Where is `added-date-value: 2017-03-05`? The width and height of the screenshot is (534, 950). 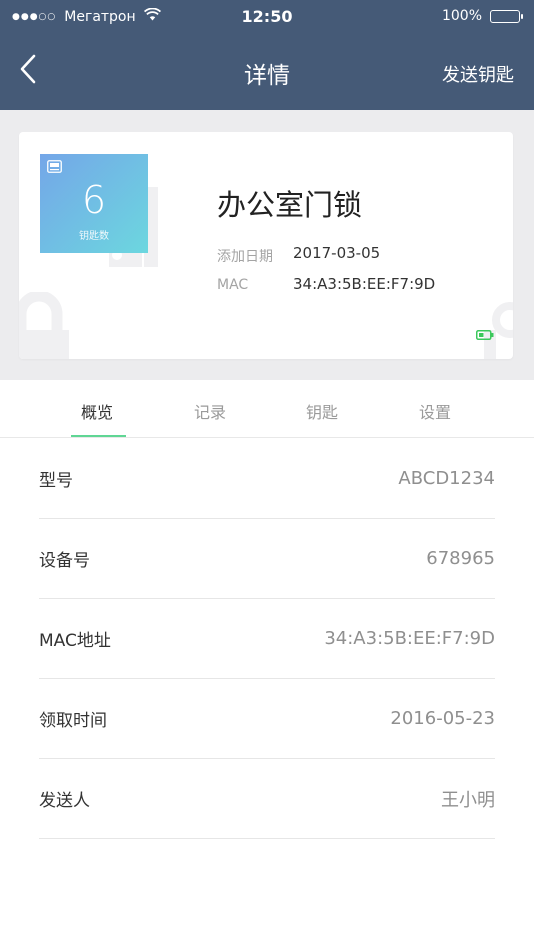 added-date-value: 2017-03-05 is located at coordinates (337, 253).